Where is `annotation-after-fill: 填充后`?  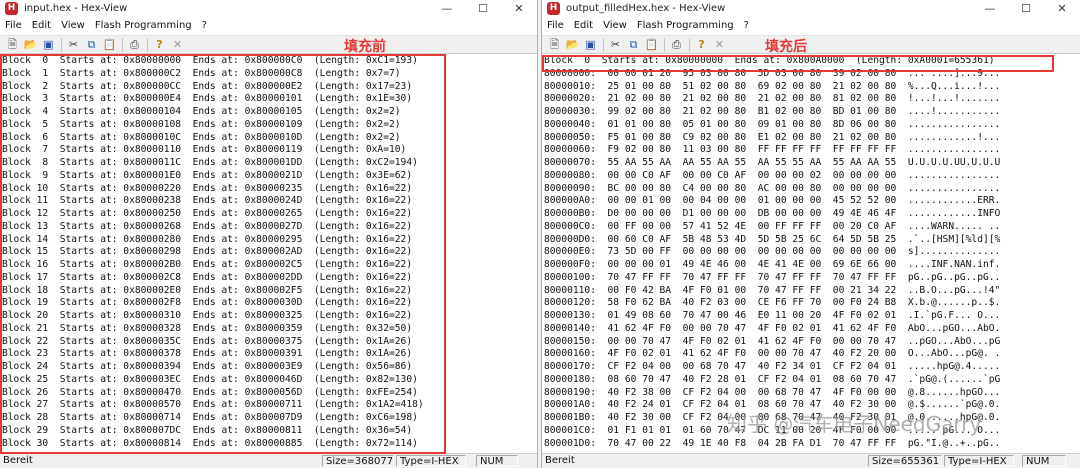
annotation-after-fill: 填充后 is located at coordinates (786, 47).